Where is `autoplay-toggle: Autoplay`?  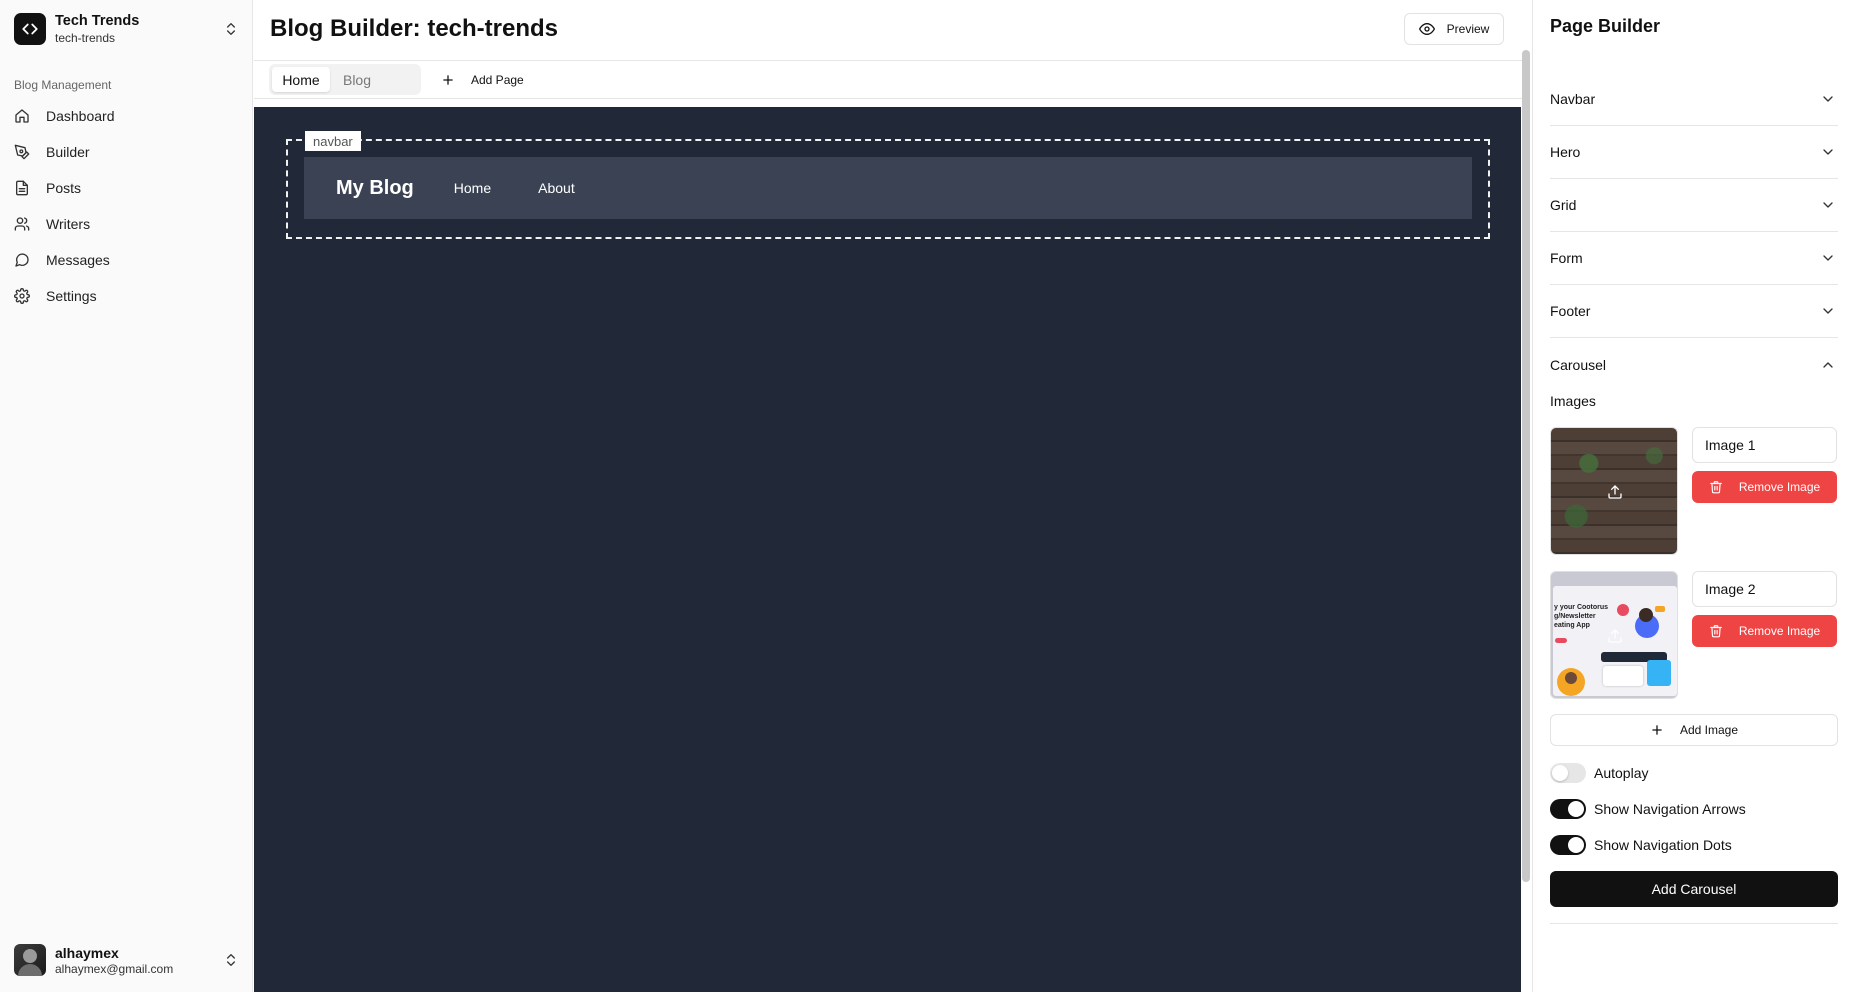
autoplay-toggle: Autoplay is located at coordinates (1599, 773).